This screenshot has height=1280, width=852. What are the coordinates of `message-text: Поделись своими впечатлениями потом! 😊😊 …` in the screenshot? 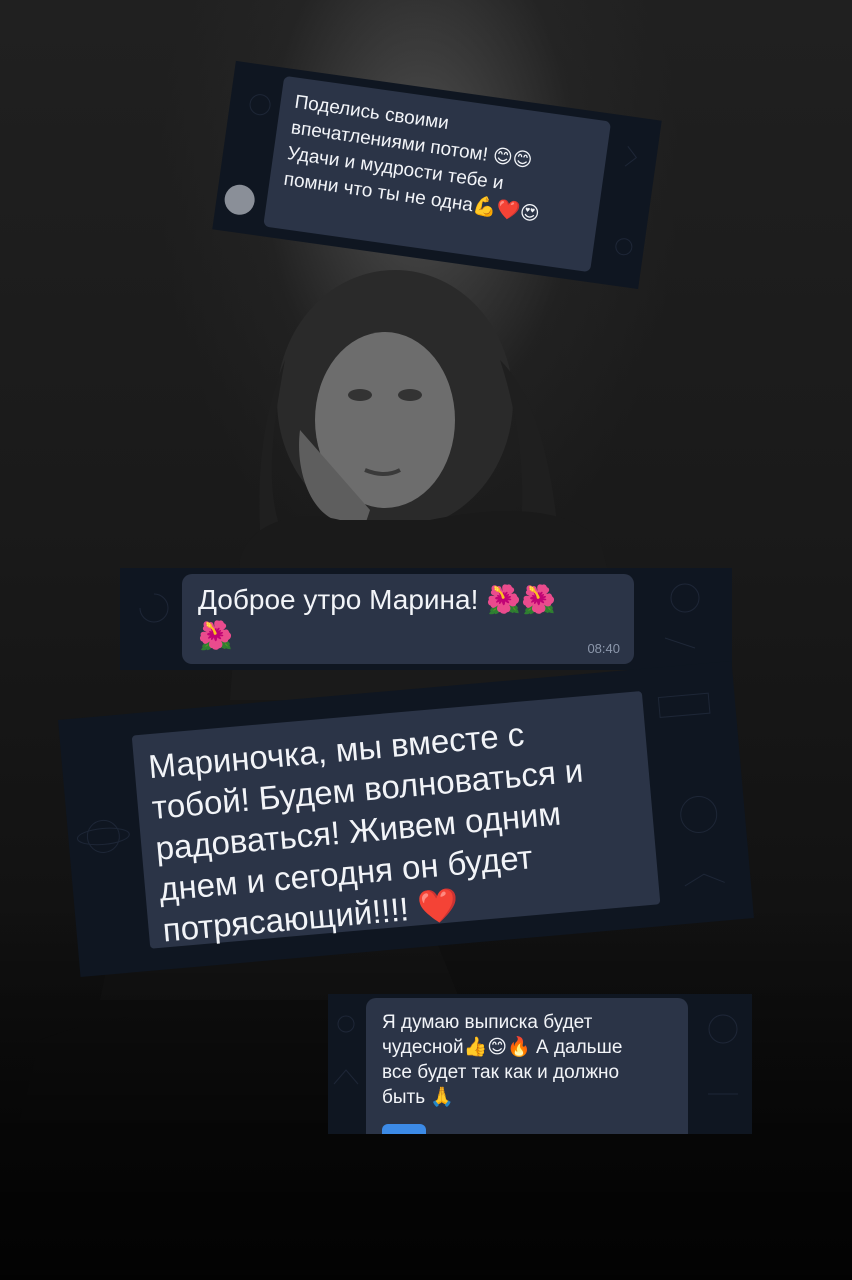 It's located at (411, 158).